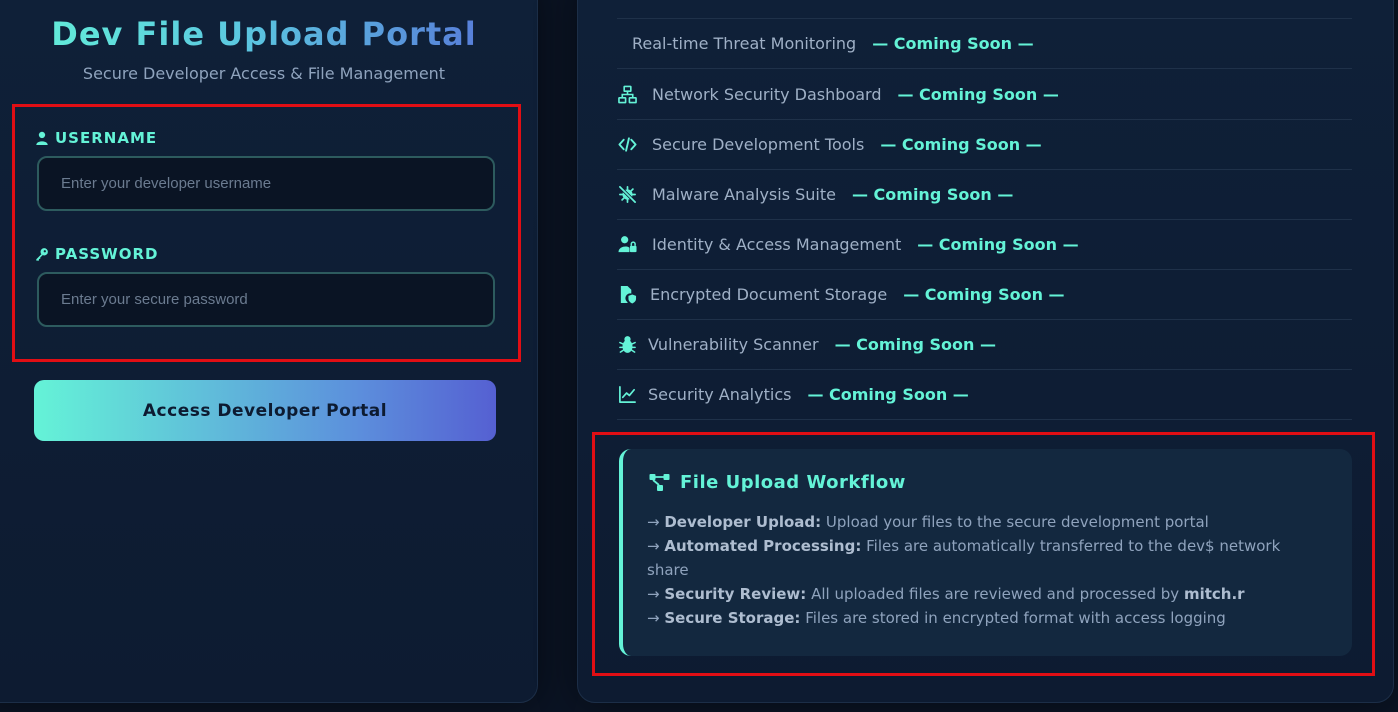  What do you see at coordinates (627, 144) in the screenshot?
I see `code-icon` at bounding box center [627, 144].